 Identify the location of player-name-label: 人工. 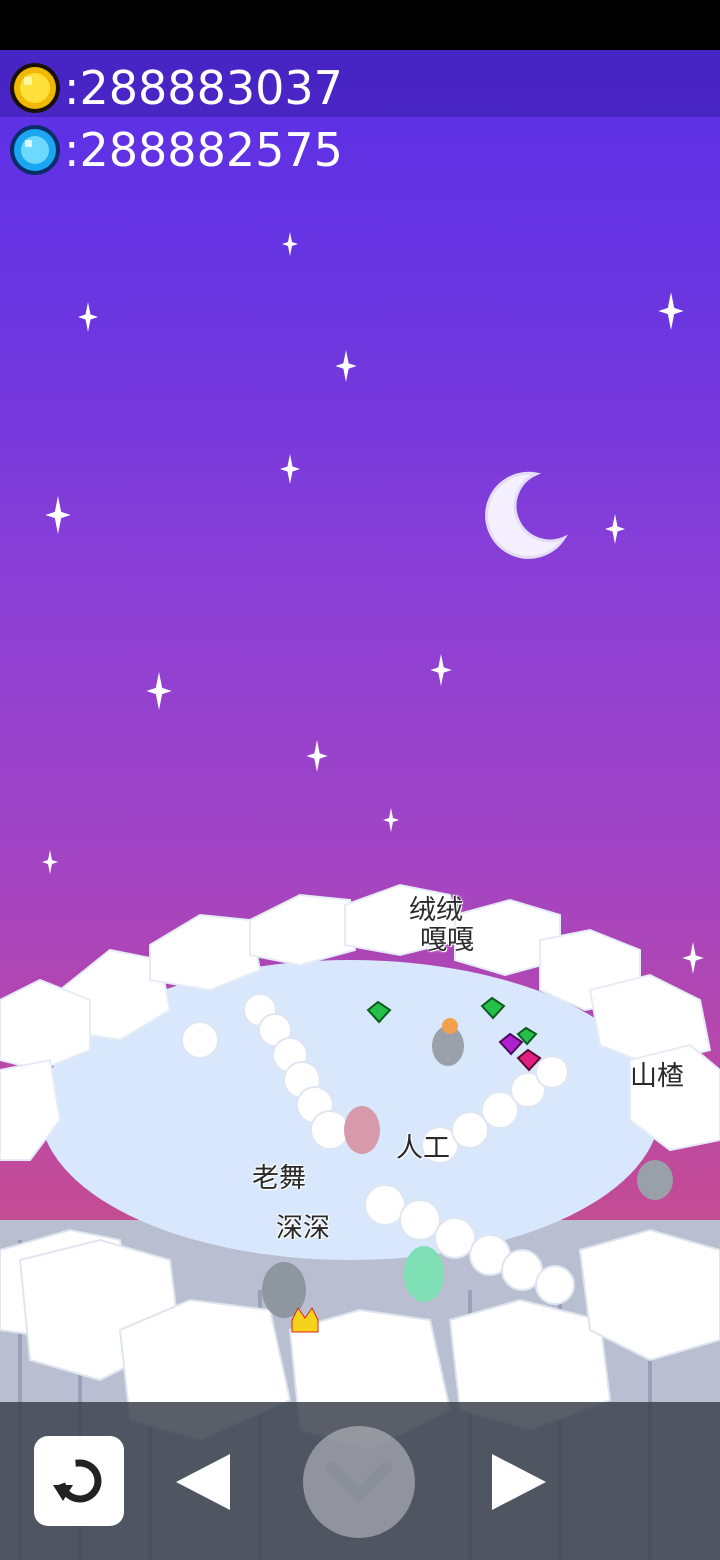
(423, 1148).